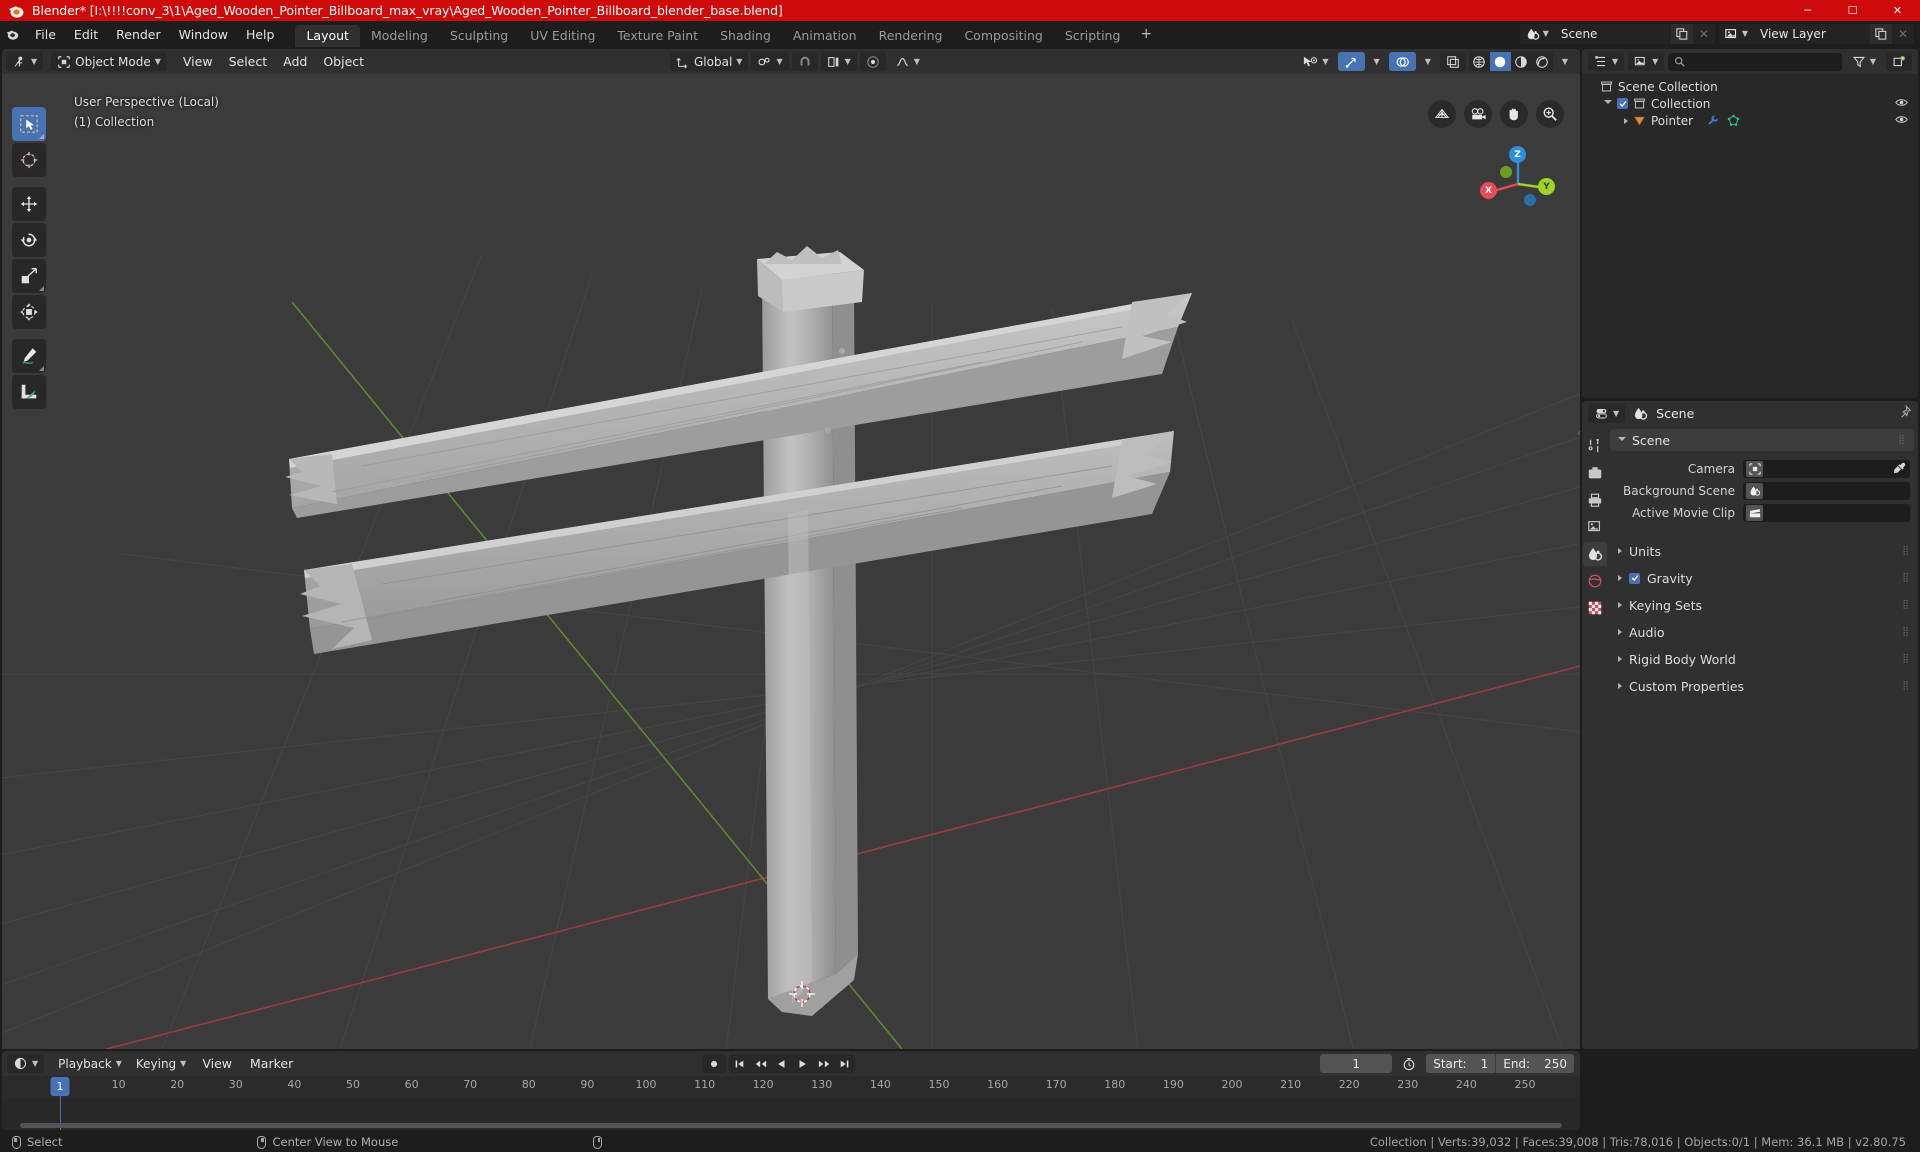 Image resolution: width=1920 pixels, height=1152 pixels. What do you see at coordinates (1617, 34) in the screenshot?
I see `scene-selector: ▼ Scene ✕` at bounding box center [1617, 34].